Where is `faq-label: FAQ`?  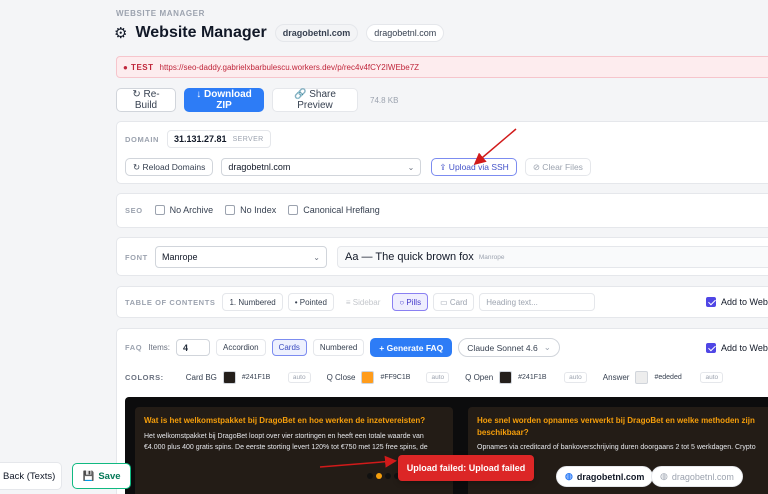
faq-label: FAQ is located at coordinates (134, 347).